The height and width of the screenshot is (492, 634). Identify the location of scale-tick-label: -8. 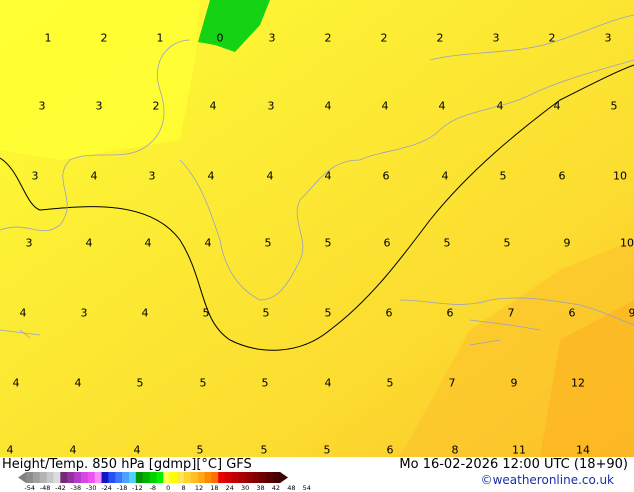
(152, 488).